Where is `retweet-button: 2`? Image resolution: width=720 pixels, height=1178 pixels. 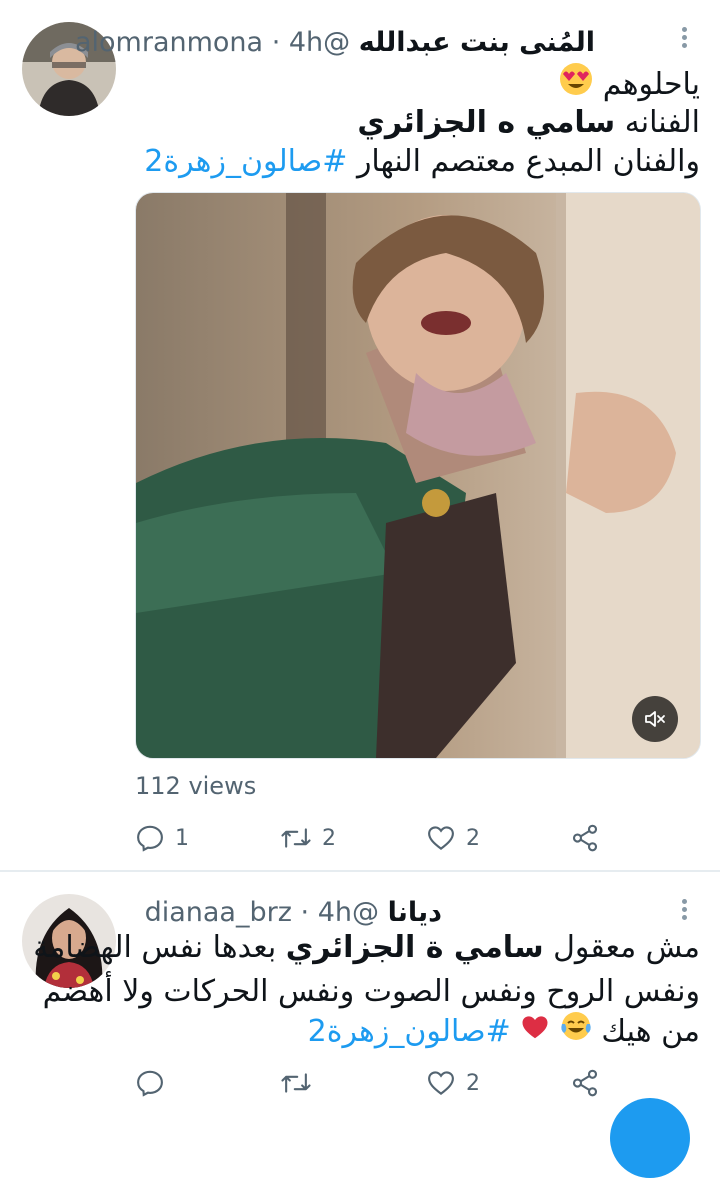 retweet-button: 2 is located at coordinates (308, 838).